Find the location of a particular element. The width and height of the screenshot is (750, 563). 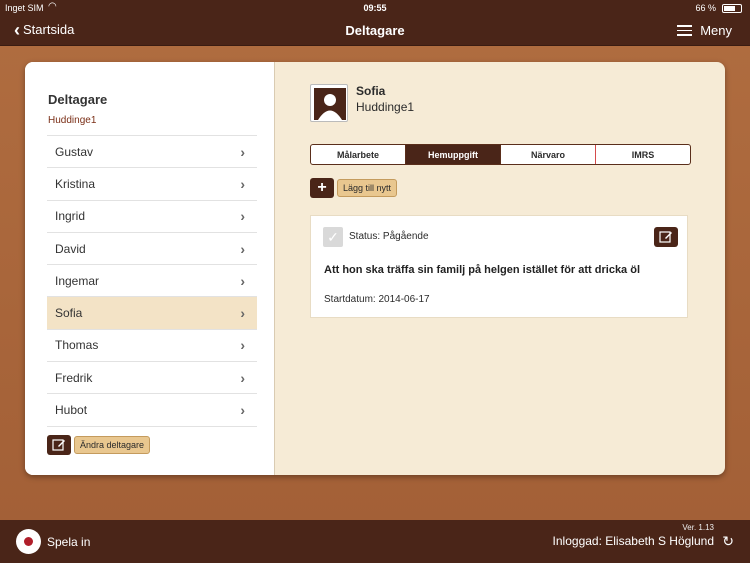

list-item: David › is located at coordinates (152, 249).